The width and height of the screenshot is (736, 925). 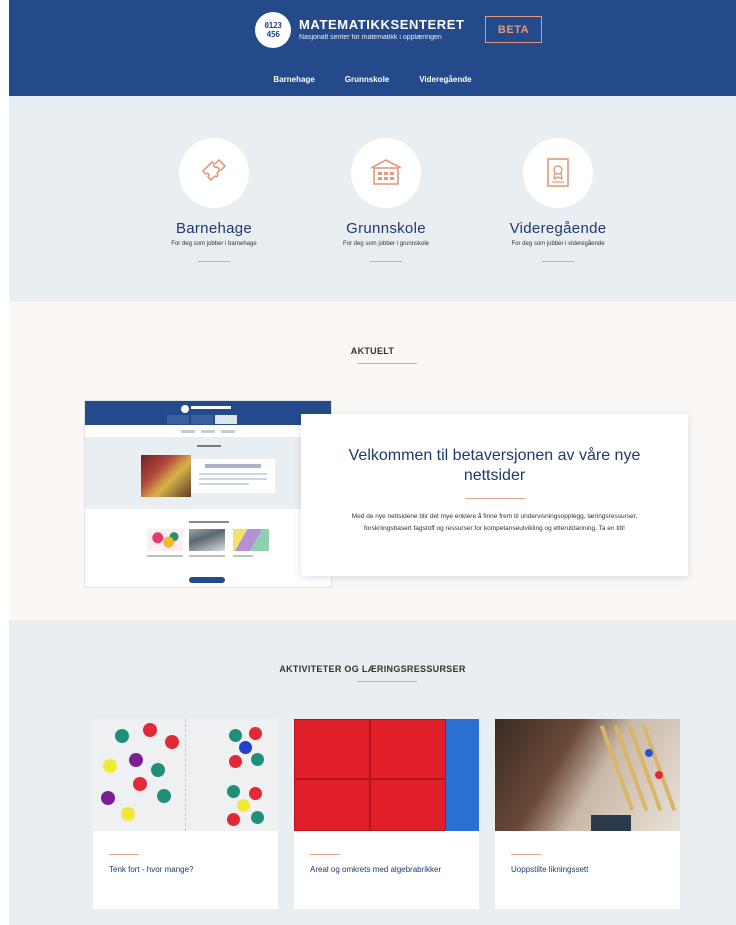 I want to click on activity-card: Areal og omkrets med algebrabrikker, so click(x=386, y=814).